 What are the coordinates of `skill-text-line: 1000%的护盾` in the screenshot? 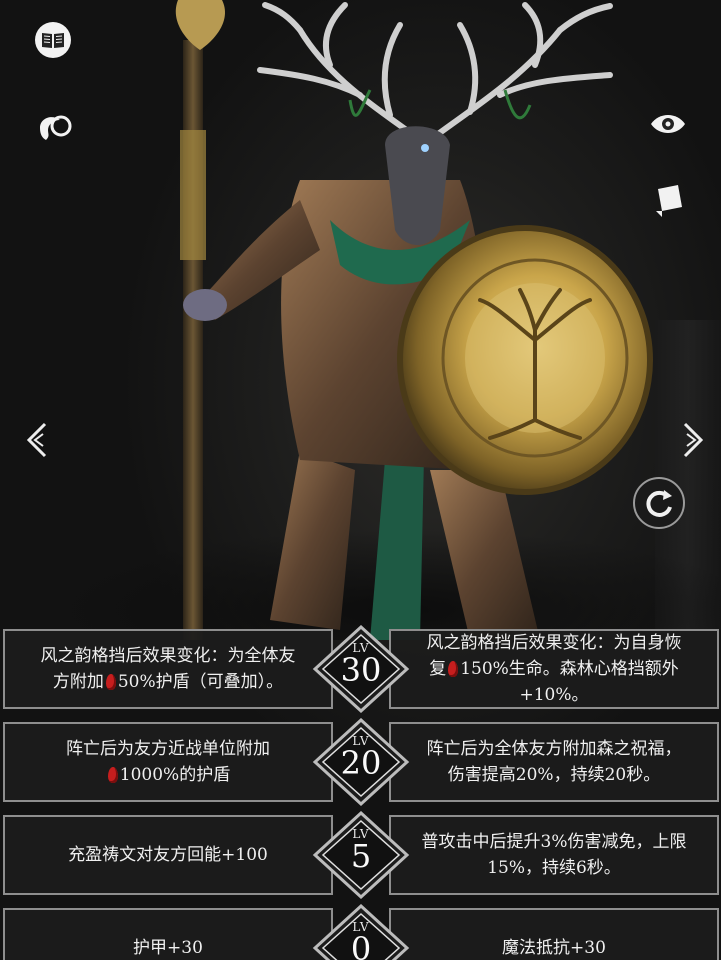 It's located at (168, 775).